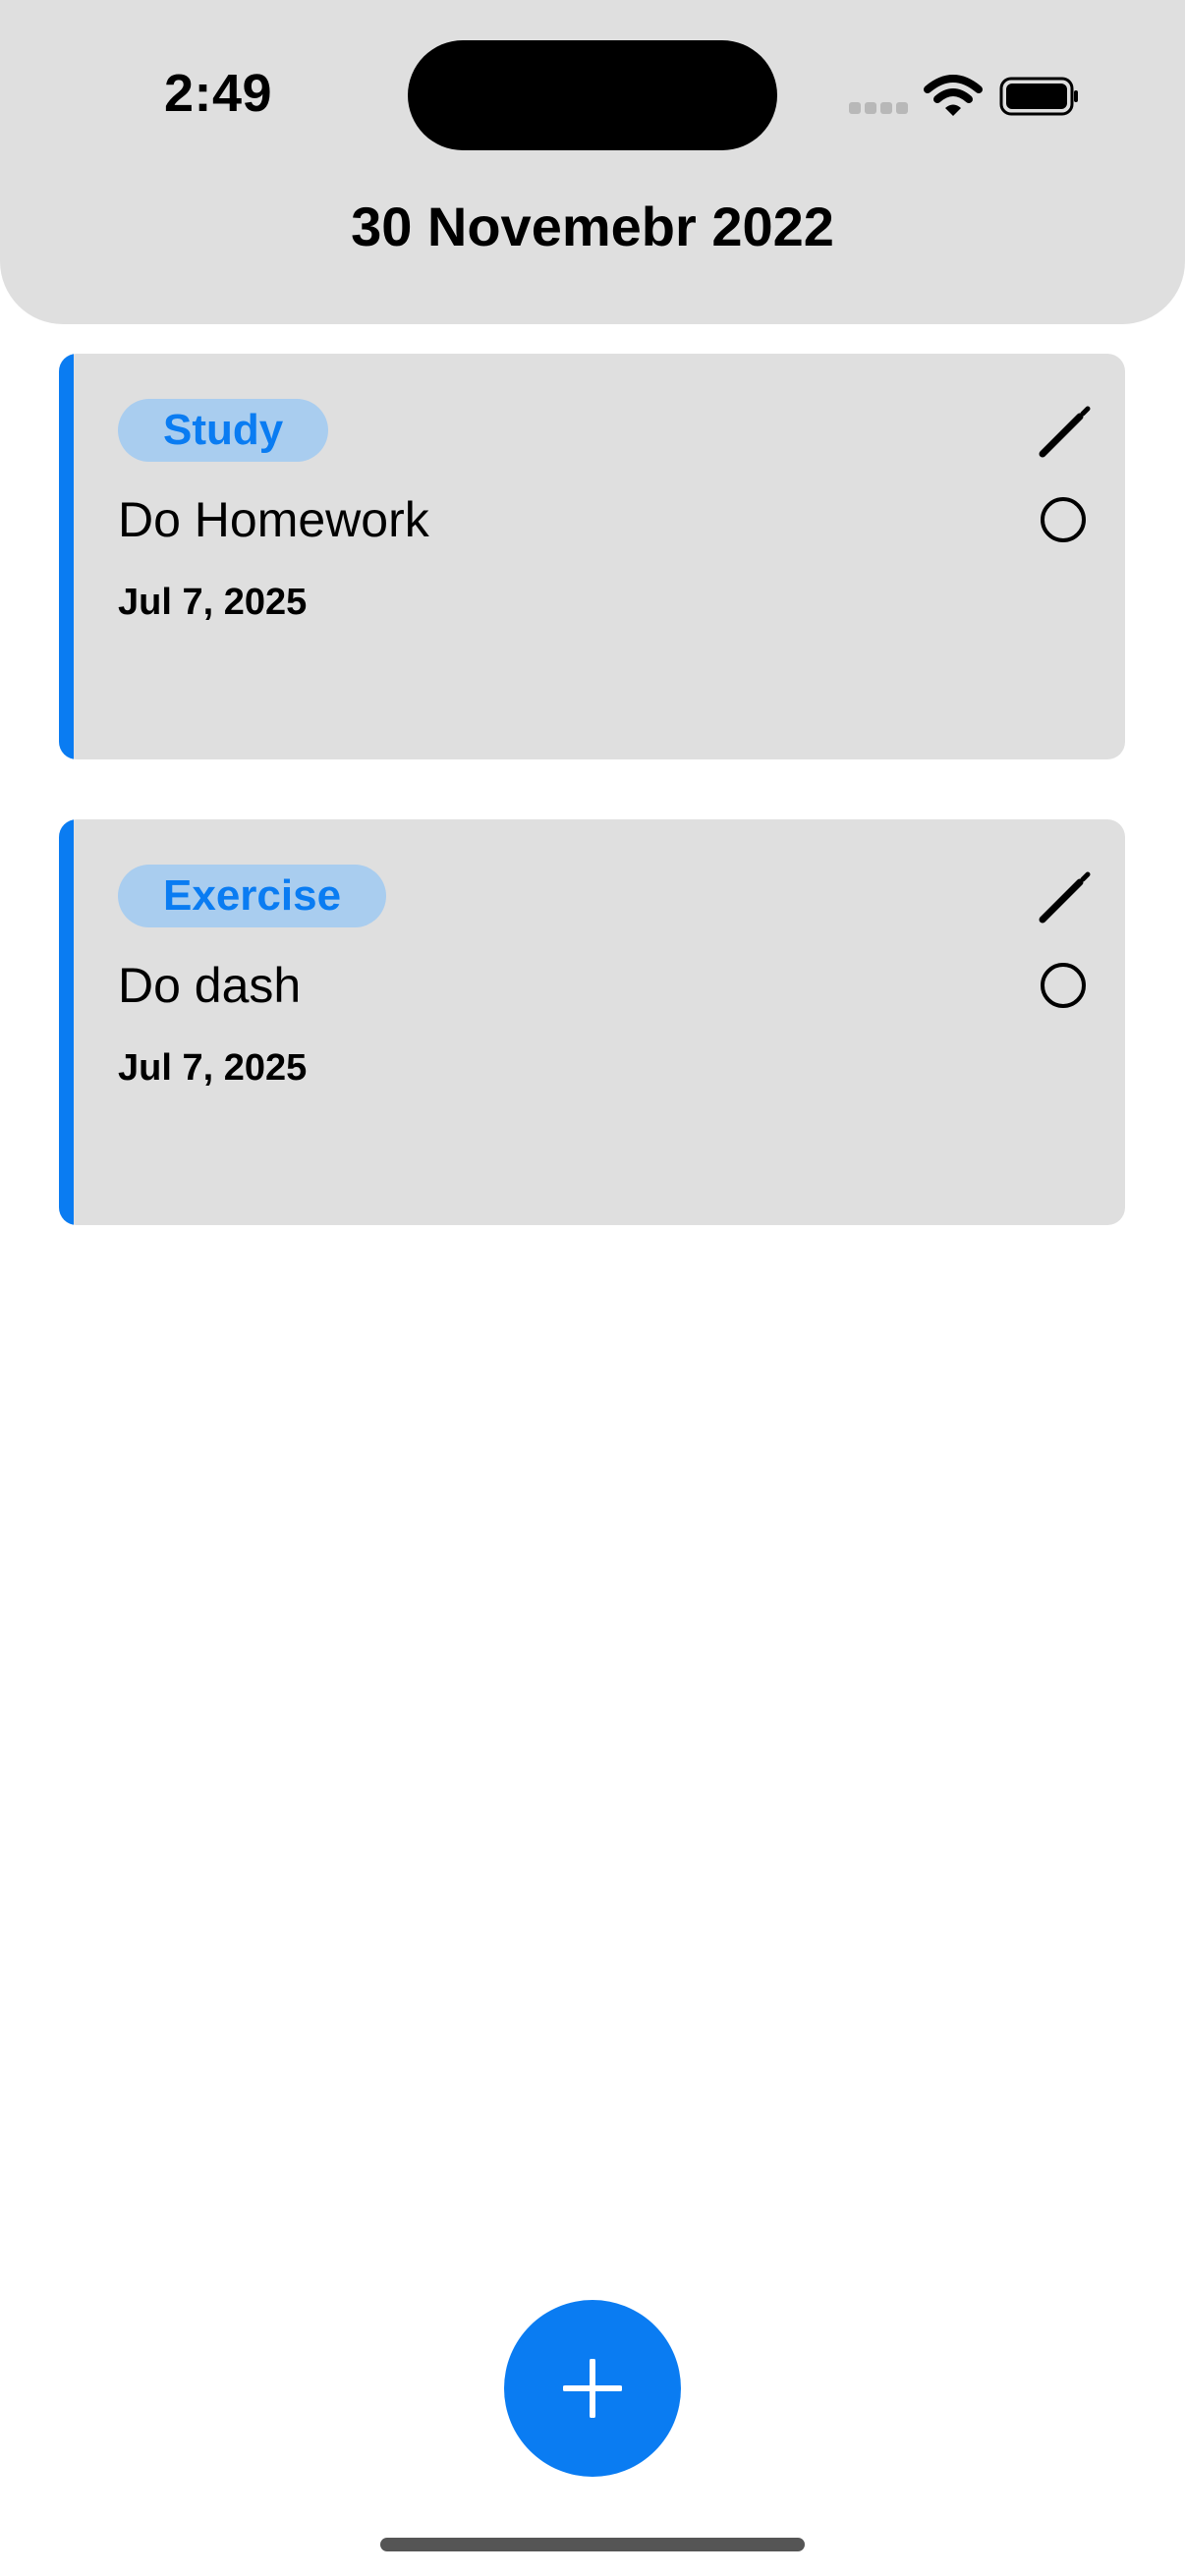  What do you see at coordinates (253, 896) in the screenshot?
I see `category-tag: Exercise` at bounding box center [253, 896].